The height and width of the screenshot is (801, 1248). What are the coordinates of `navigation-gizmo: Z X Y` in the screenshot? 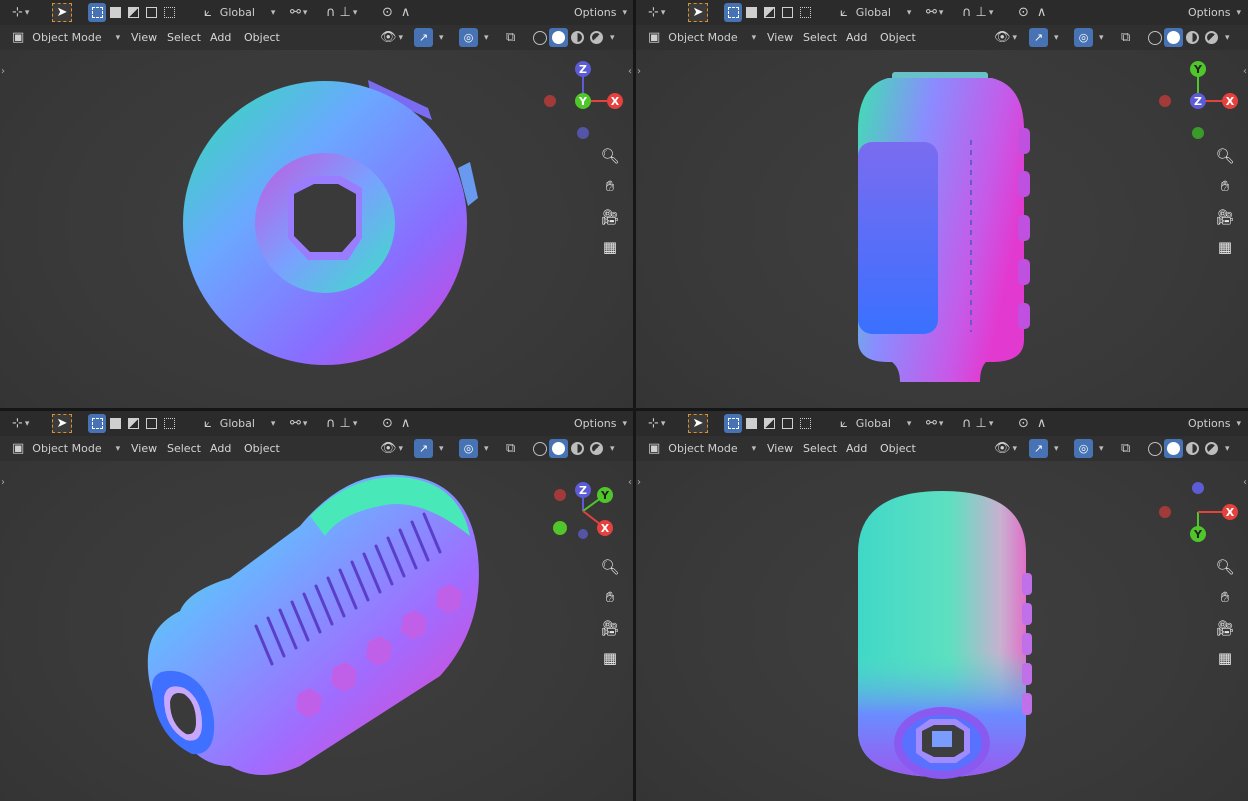 It's located at (585, 100).